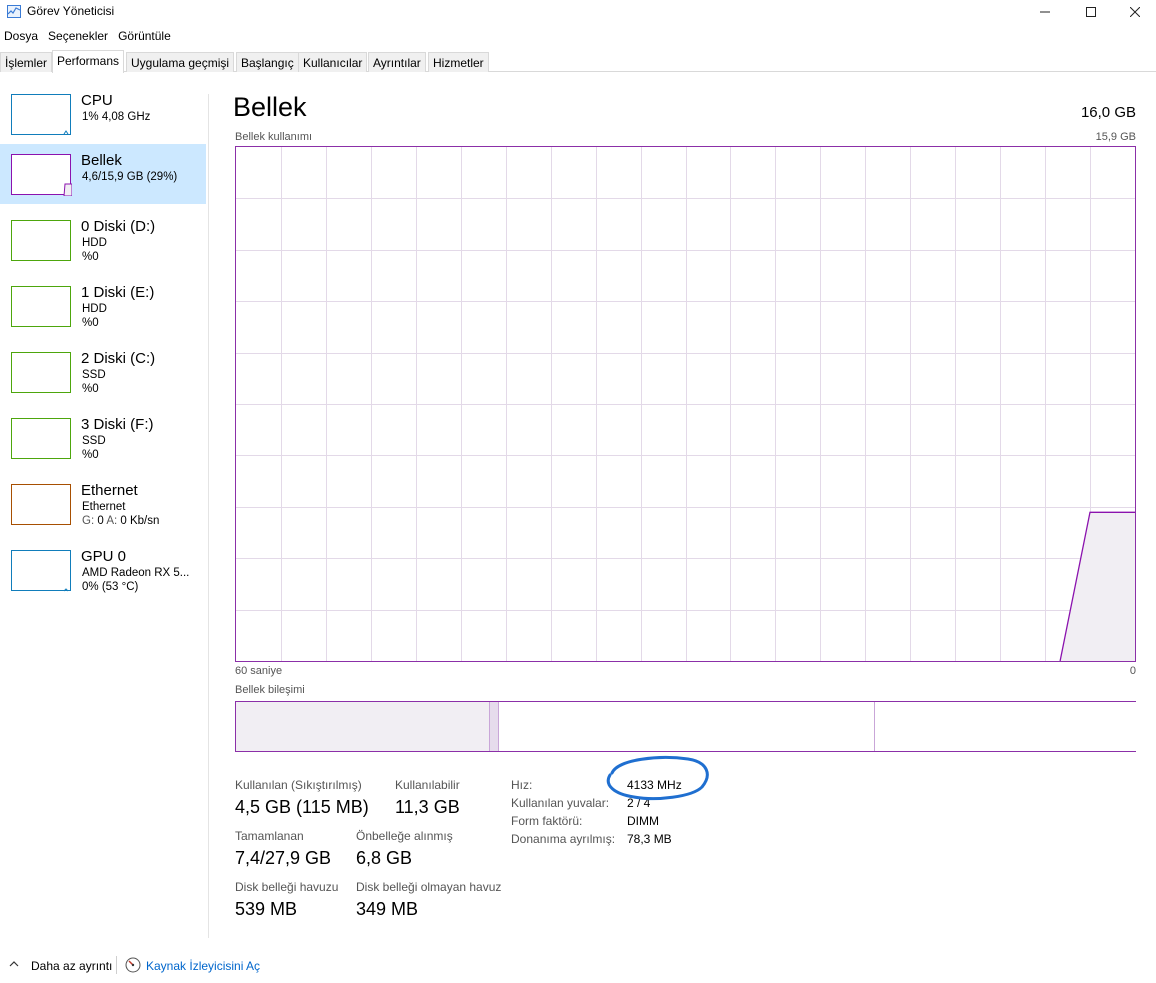 The image size is (1156, 983). I want to click on cached-label: Önbelleğe alınmış, so click(404, 836).